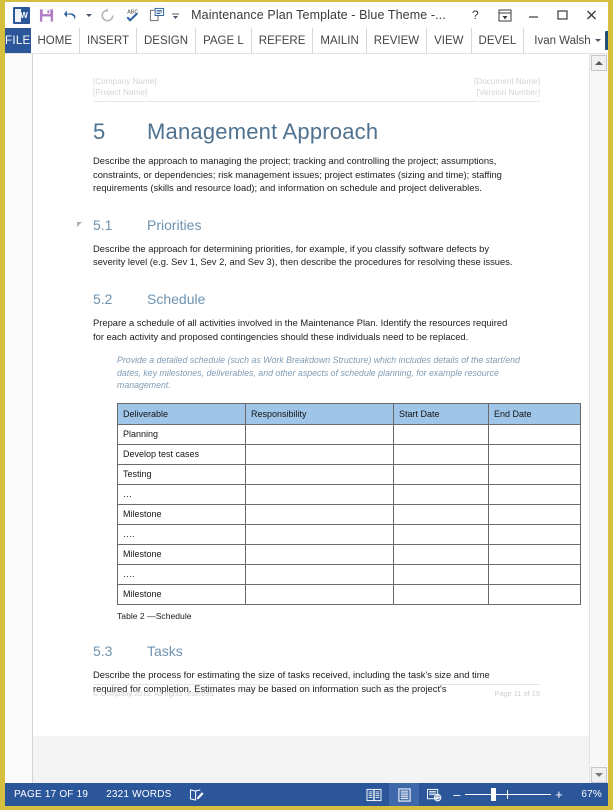  Describe the element at coordinates (404, 794) in the screenshot. I see `print-layout-view-button` at that location.